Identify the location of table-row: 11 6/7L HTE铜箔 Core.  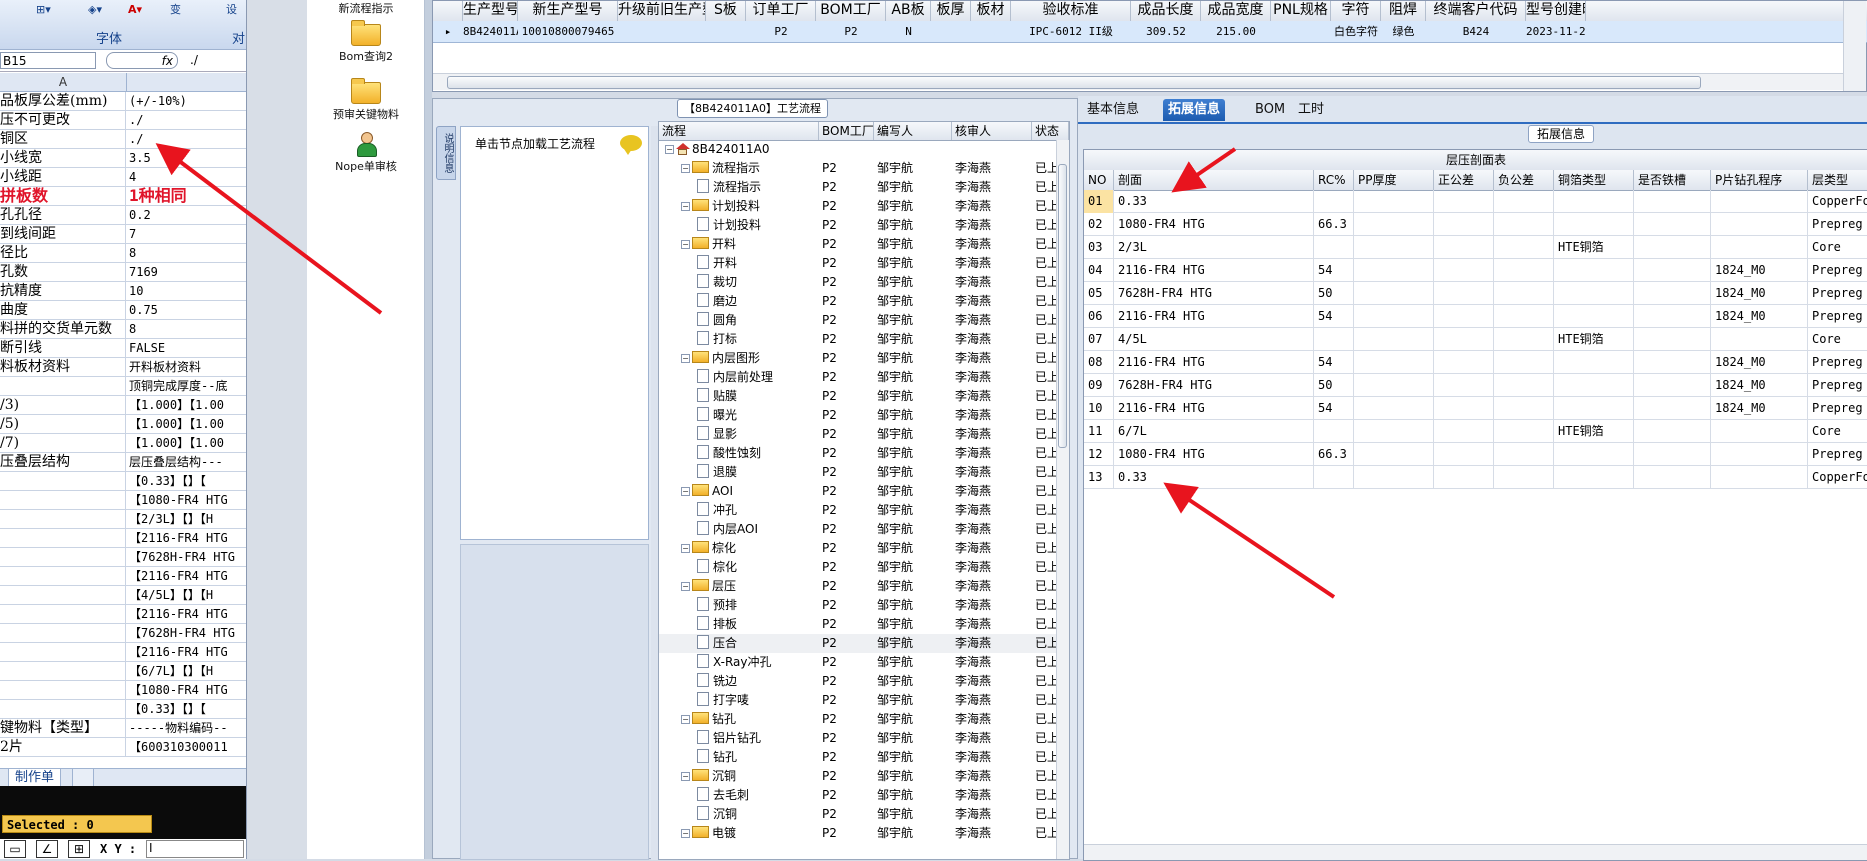
(1475, 431).